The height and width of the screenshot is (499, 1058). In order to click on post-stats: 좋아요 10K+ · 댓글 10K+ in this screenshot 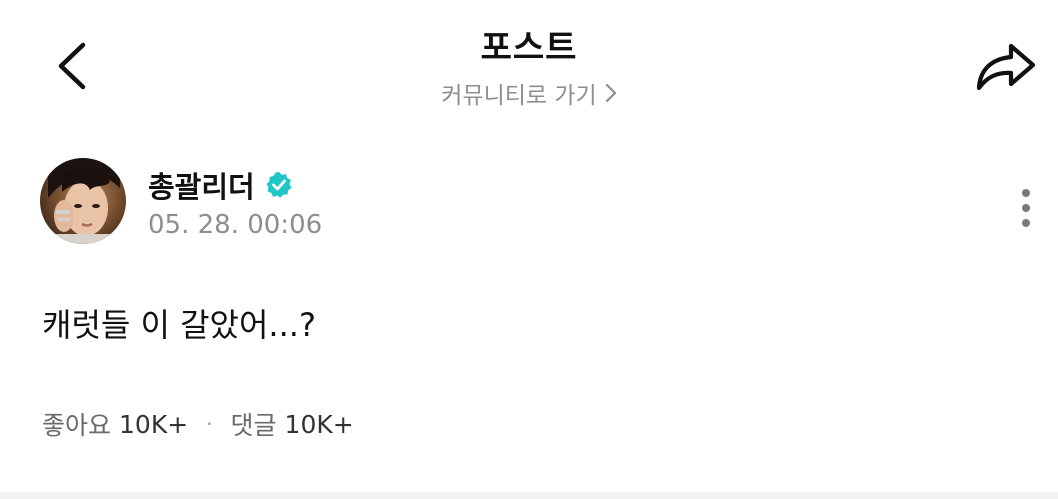, I will do `click(198, 424)`.